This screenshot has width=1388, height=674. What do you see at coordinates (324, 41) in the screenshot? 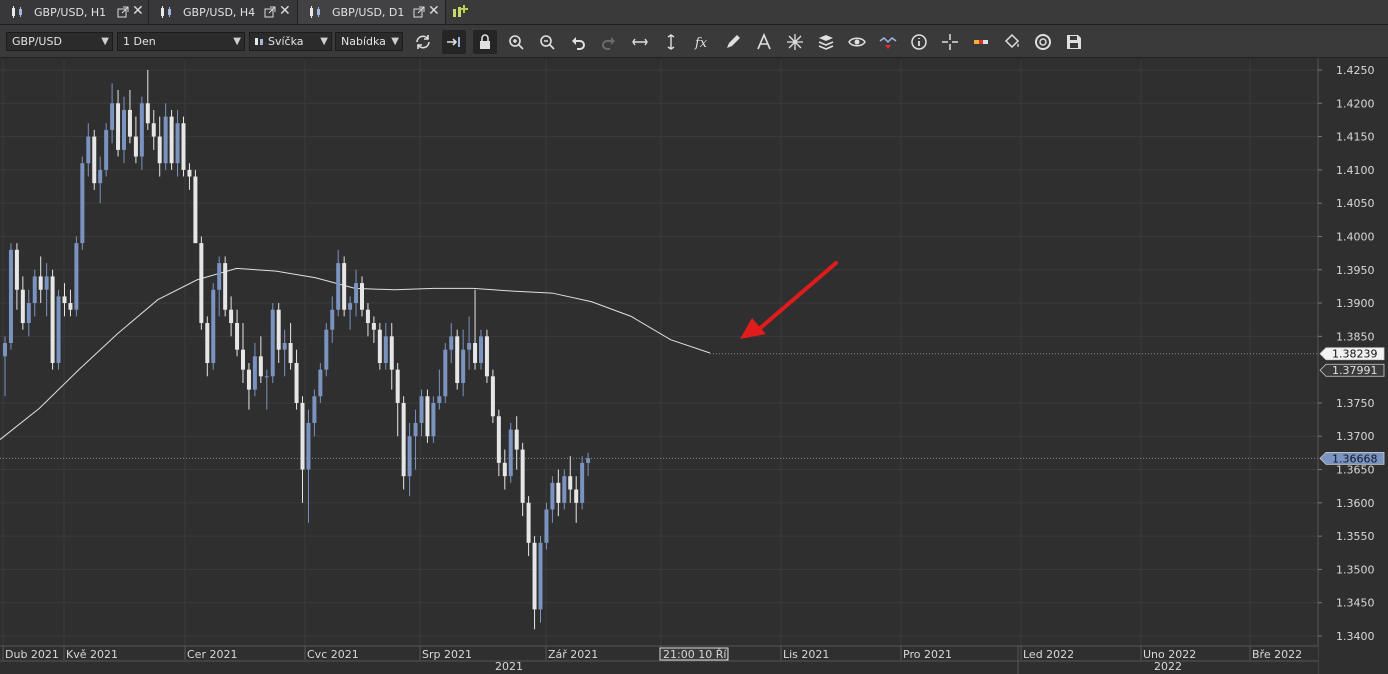
I see `chevron-down-icon: ▼` at bounding box center [324, 41].